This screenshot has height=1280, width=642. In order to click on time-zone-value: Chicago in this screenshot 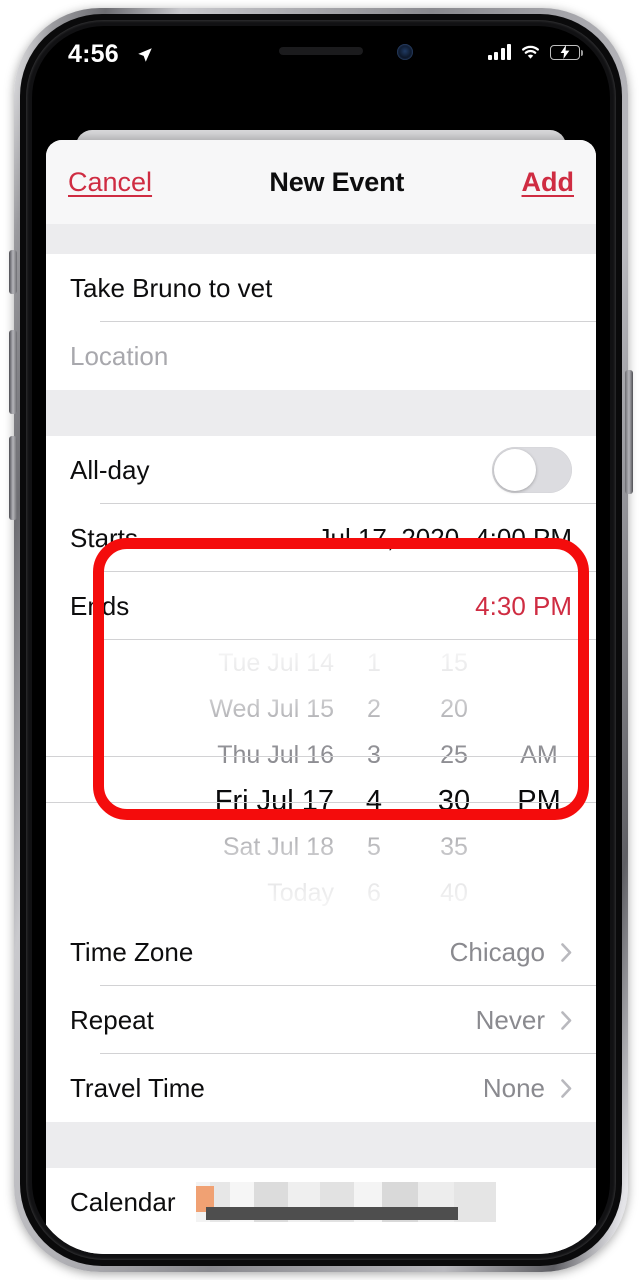, I will do `click(497, 951)`.